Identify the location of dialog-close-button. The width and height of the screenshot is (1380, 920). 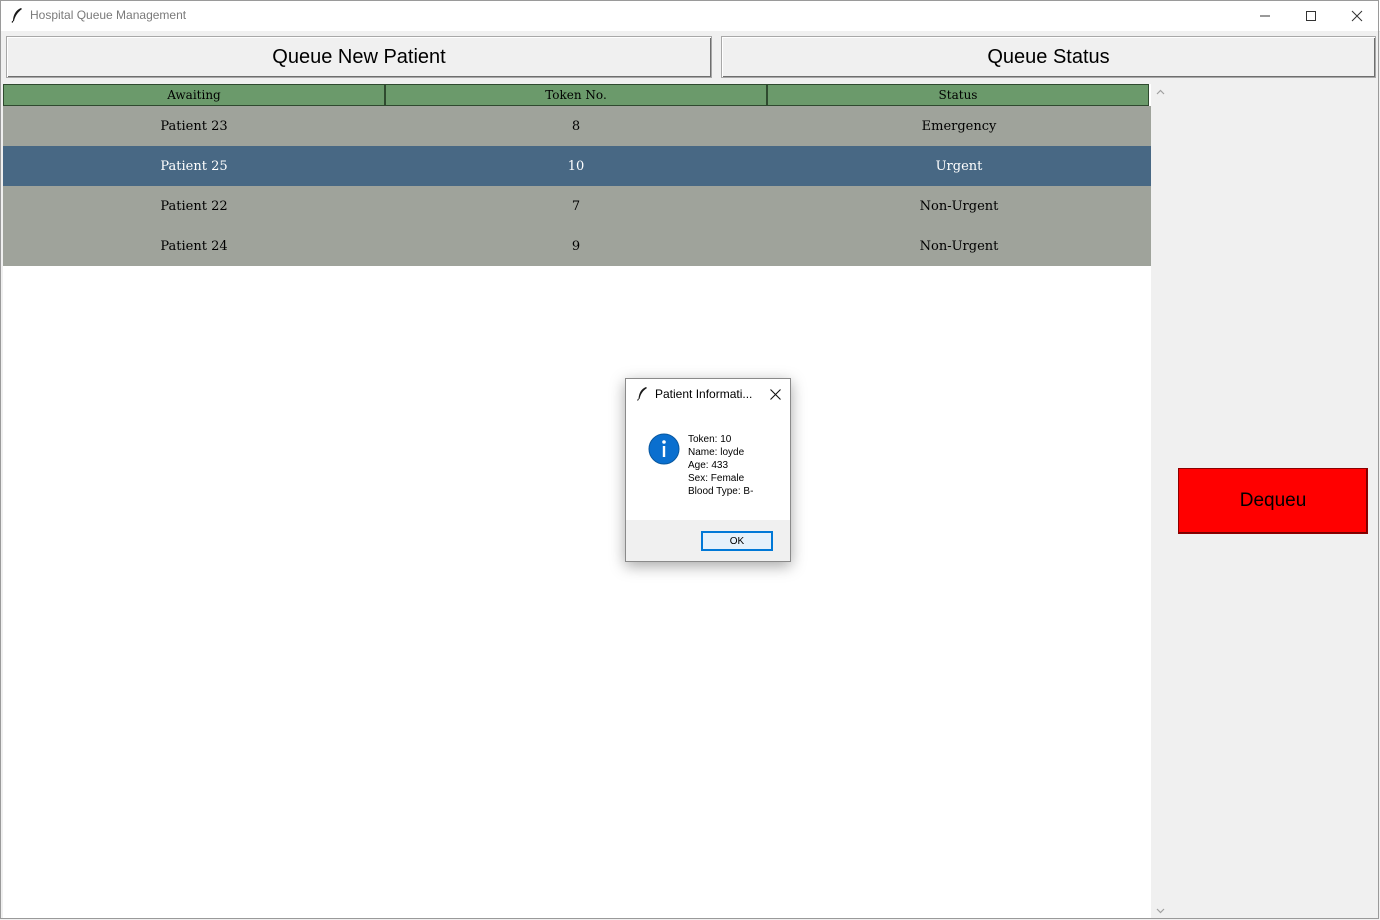
(775, 394).